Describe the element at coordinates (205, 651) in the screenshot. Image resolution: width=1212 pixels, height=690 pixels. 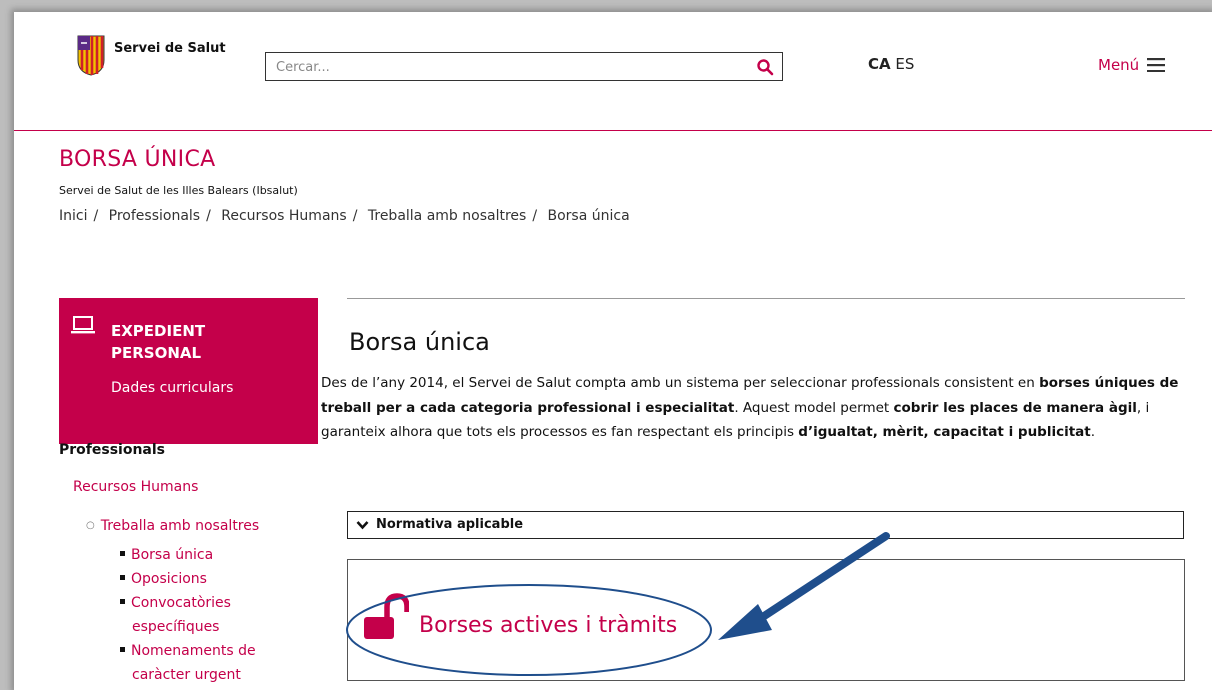
I see `sidebar-item-nomenaments: Nomenaments de` at that location.